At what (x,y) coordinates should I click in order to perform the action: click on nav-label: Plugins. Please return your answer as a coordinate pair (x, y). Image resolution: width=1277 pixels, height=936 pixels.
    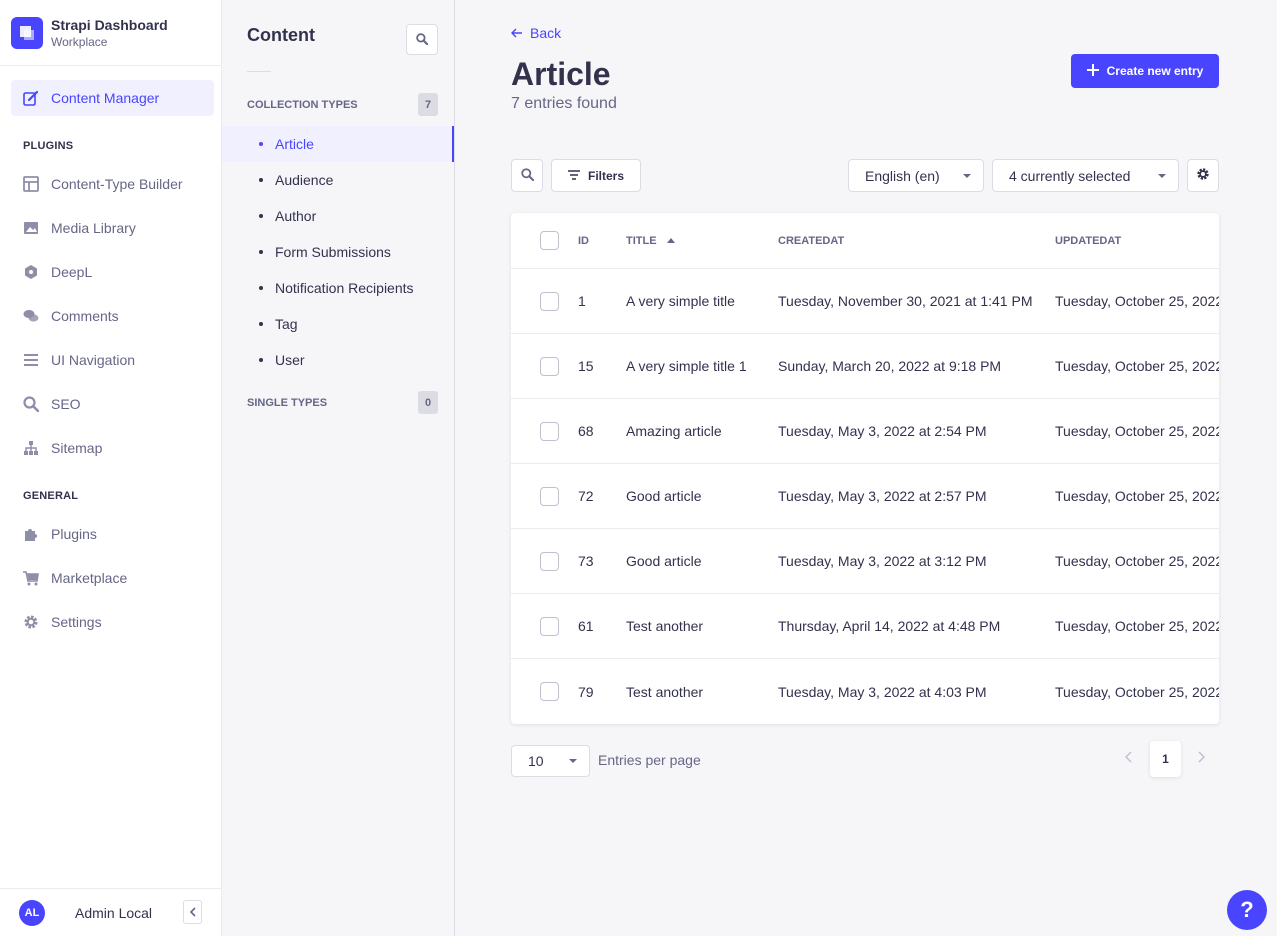
    Looking at the image, I should click on (74, 534).